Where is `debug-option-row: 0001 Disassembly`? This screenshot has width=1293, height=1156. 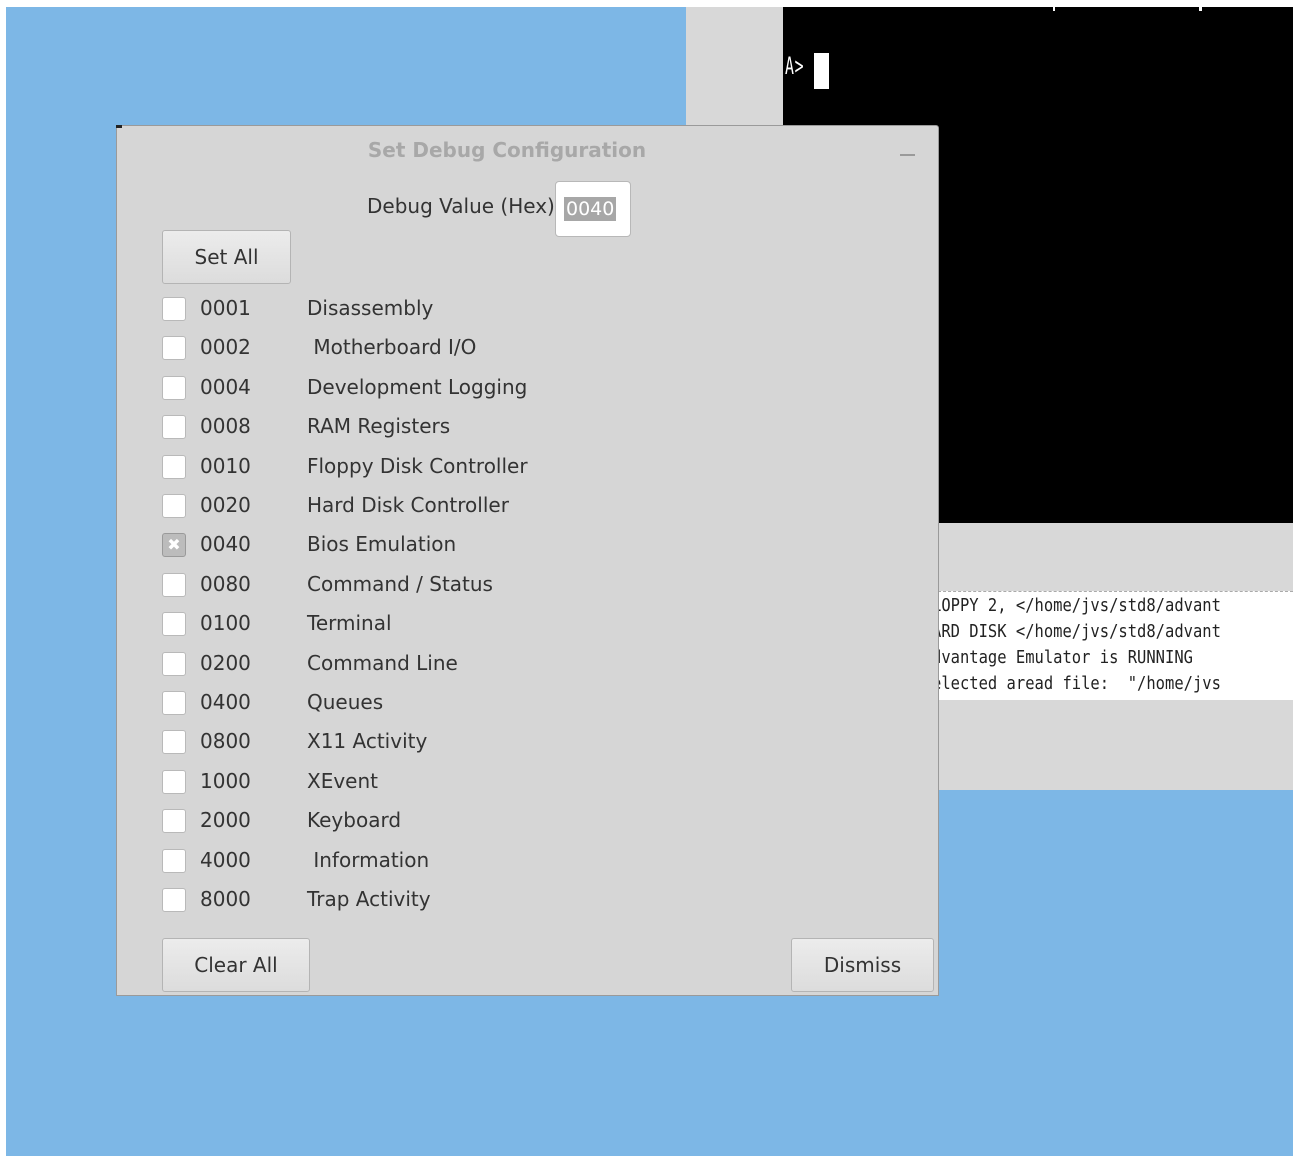
debug-option-row: 0001 Disassembly is located at coordinates (392, 311).